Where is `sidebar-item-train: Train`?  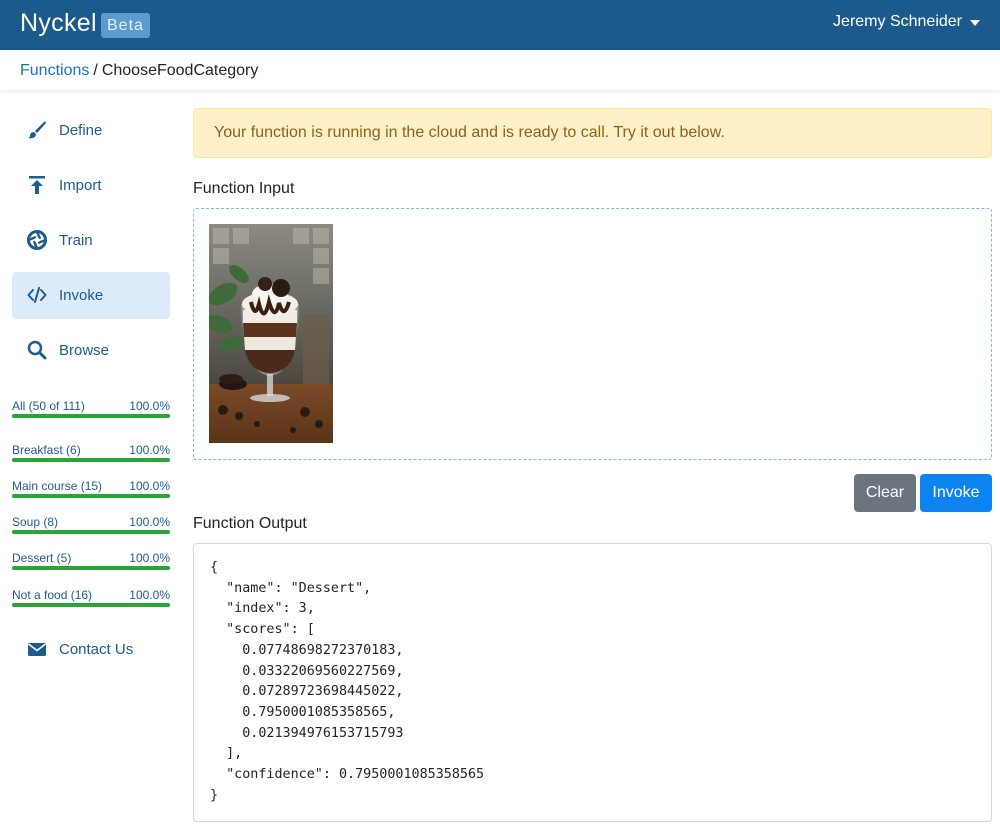
sidebar-item-train: Train is located at coordinates (91, 240).